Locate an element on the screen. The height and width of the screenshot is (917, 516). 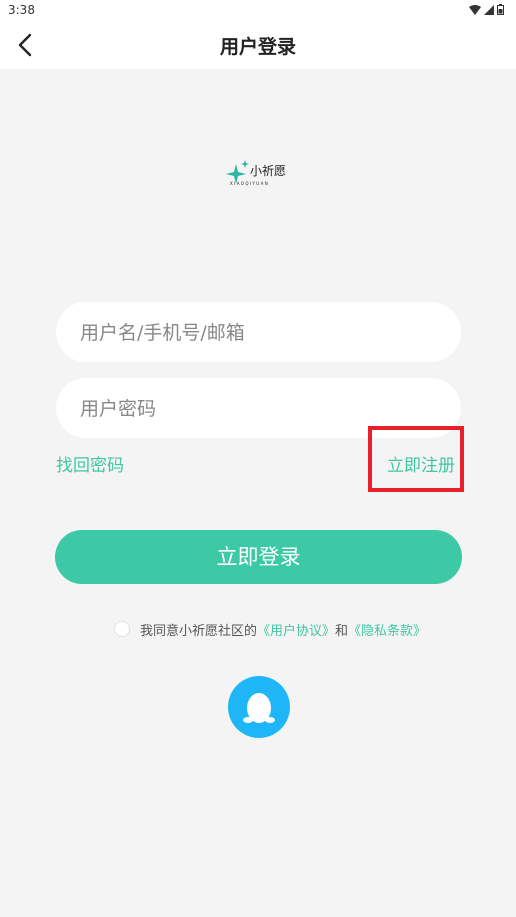
agreement-row: 我同意小祈愿社区的 《用户协议》 和 《隐私条款》 is located at coordinates (270, 629).